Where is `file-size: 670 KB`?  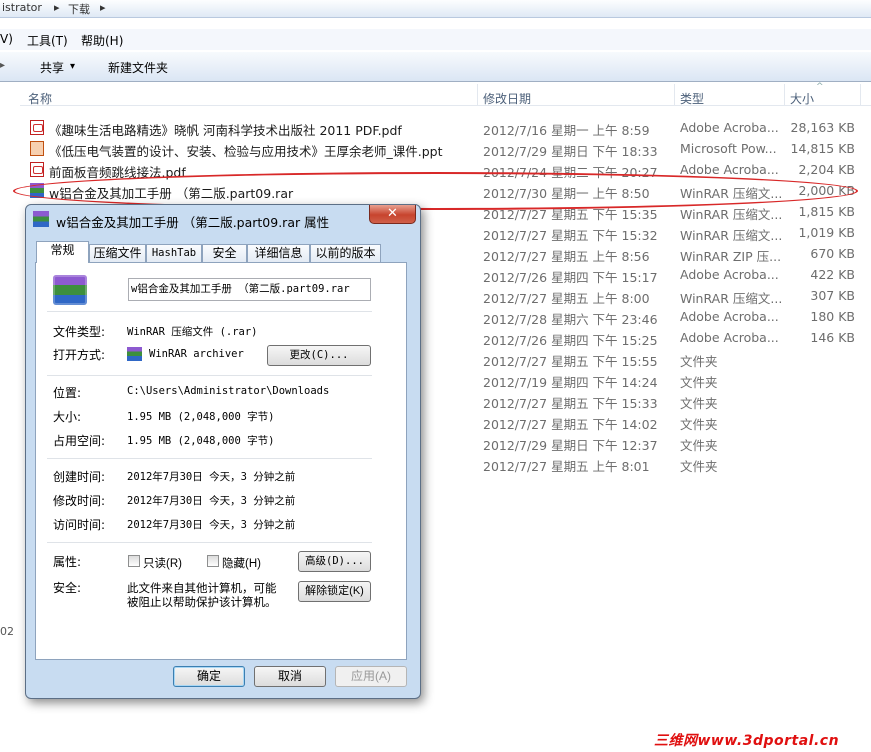
file-size: 670 KB is located at coordinates (832, 253).